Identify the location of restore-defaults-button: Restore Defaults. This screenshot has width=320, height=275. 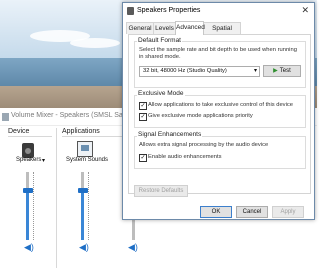
(161, 191).